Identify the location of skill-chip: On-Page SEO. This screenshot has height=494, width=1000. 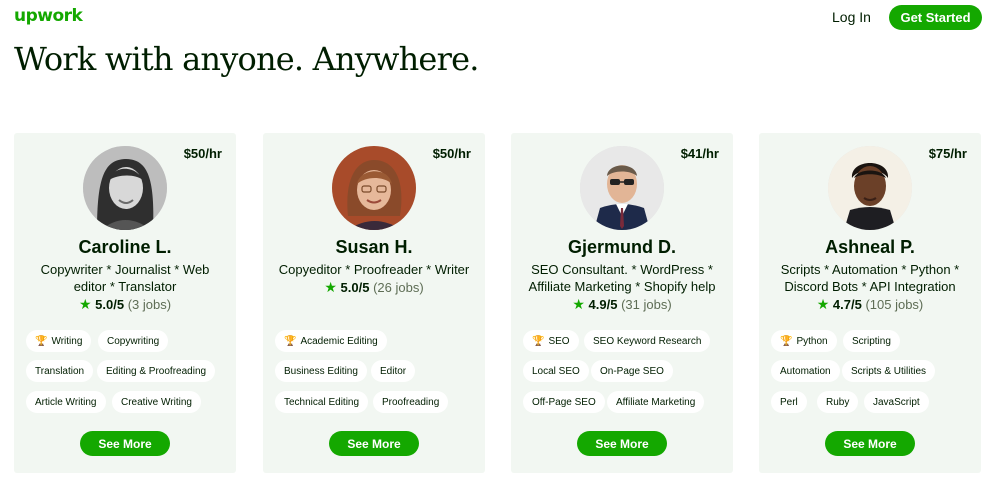
(632, 371).